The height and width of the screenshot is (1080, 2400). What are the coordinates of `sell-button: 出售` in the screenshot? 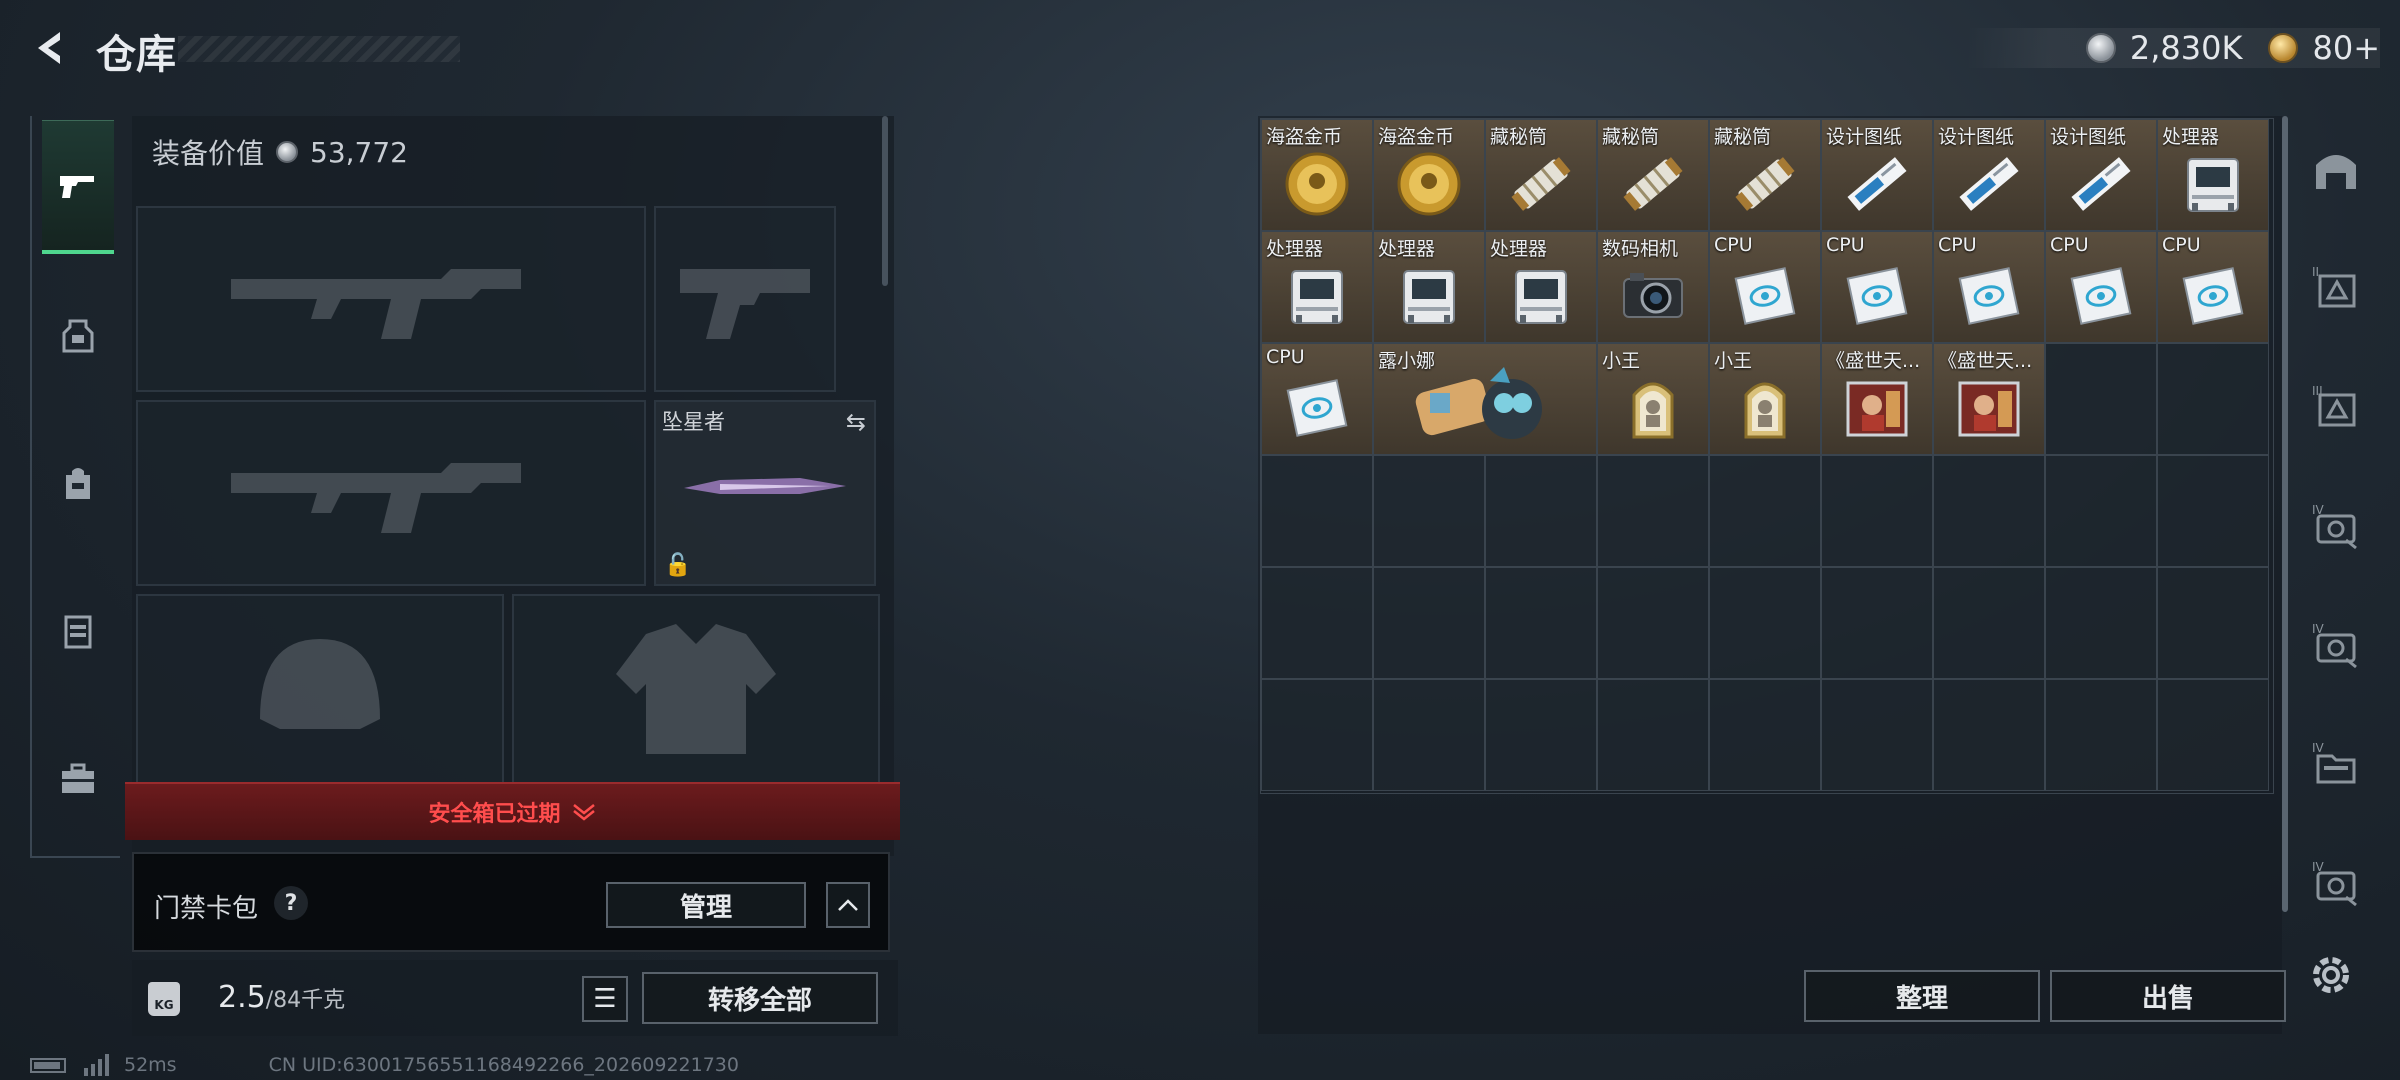 It's located at (2168, 996).